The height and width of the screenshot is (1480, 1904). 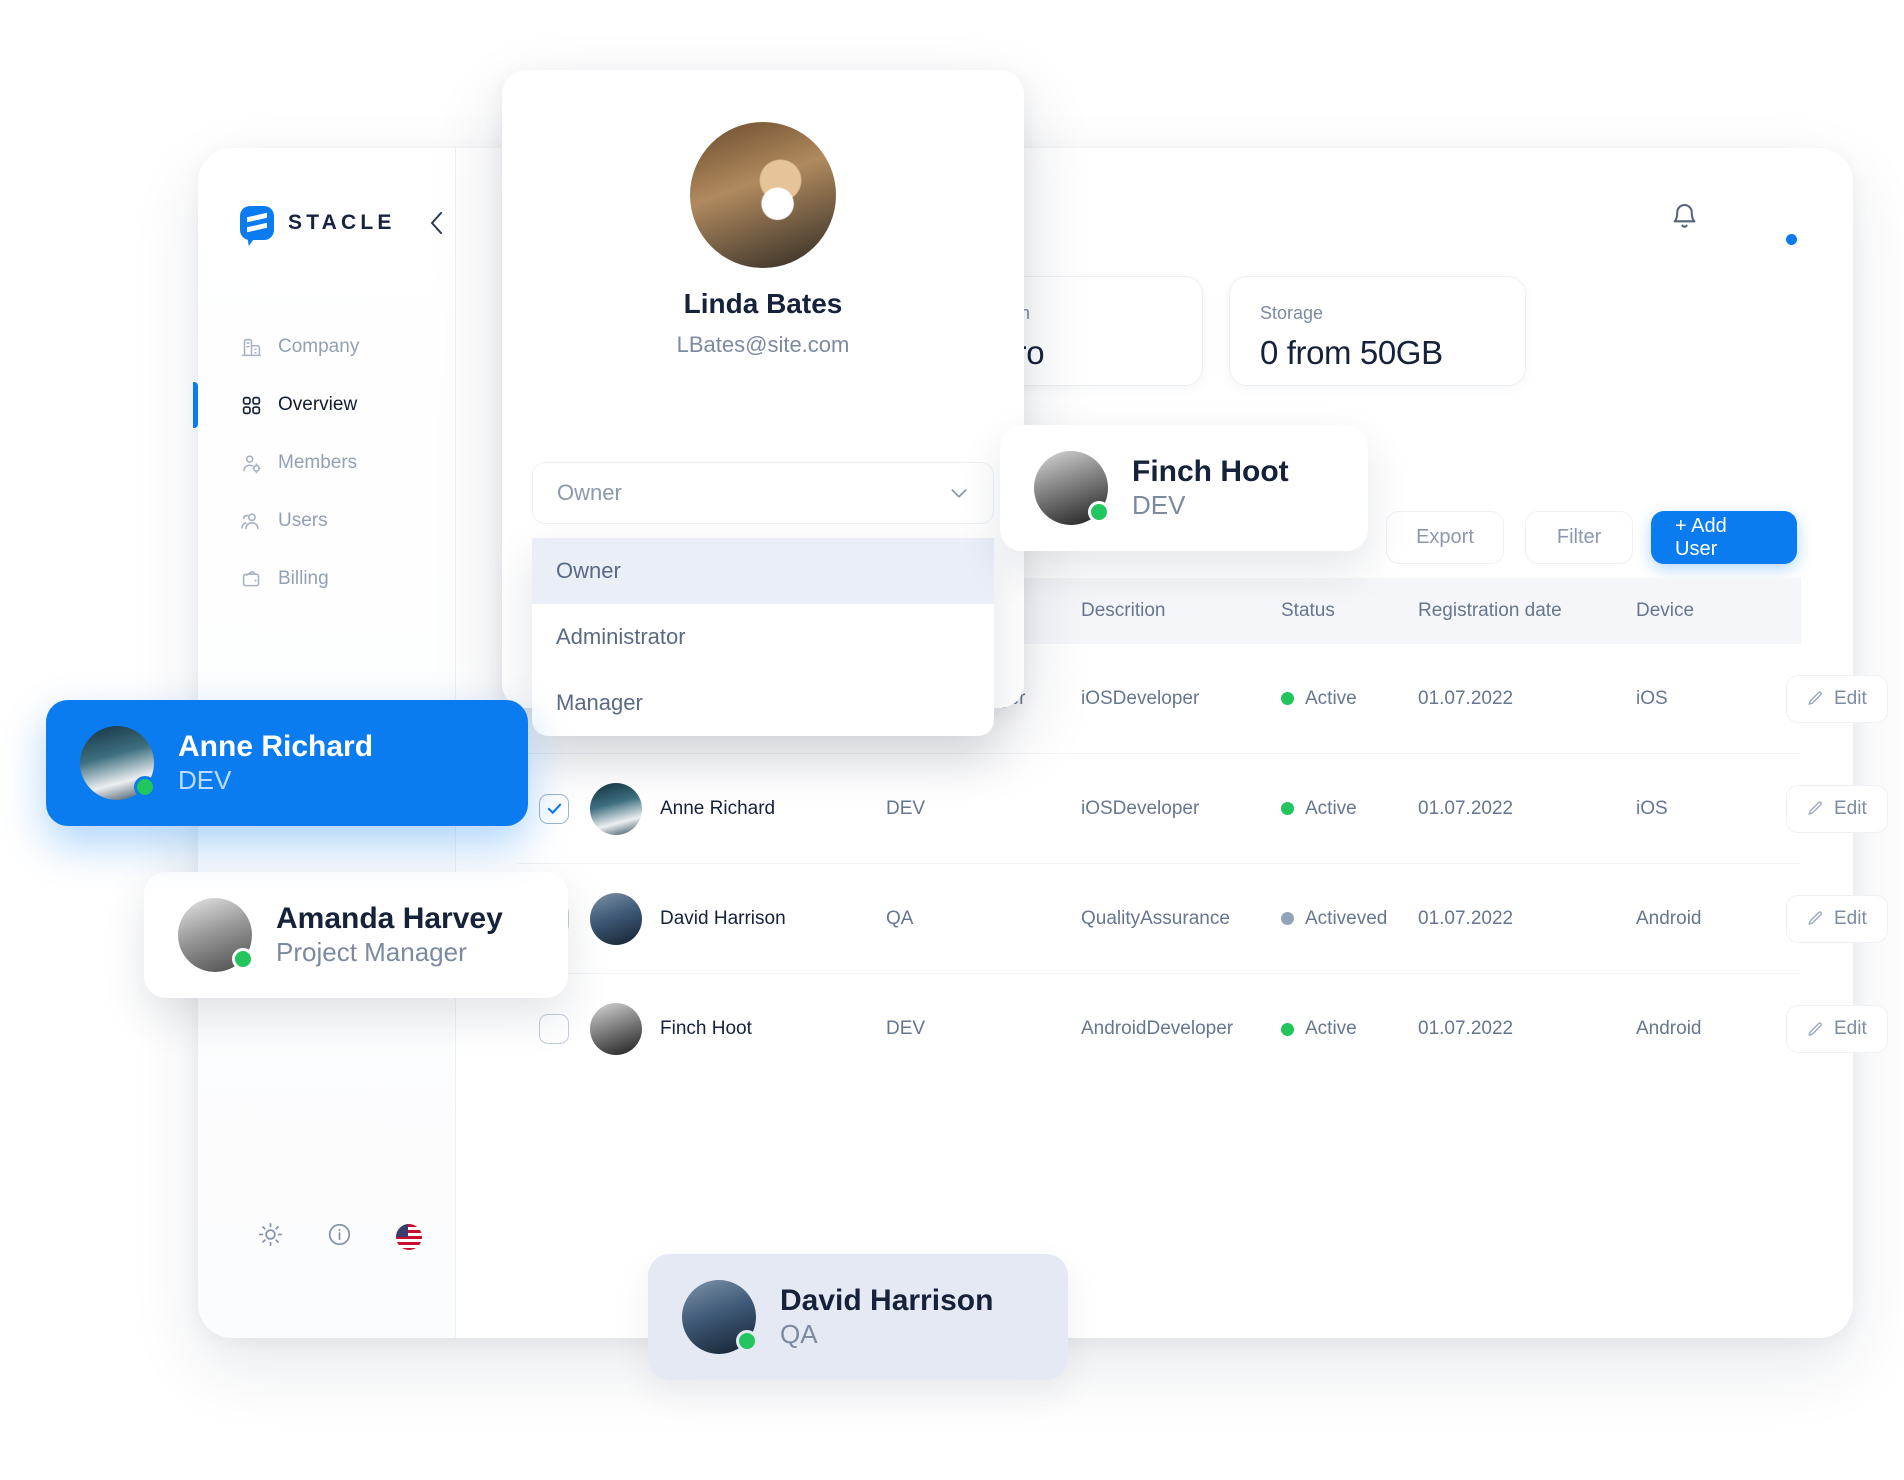 I want to click on row-name-cell: David Harrison, so click(x=738, y=918).